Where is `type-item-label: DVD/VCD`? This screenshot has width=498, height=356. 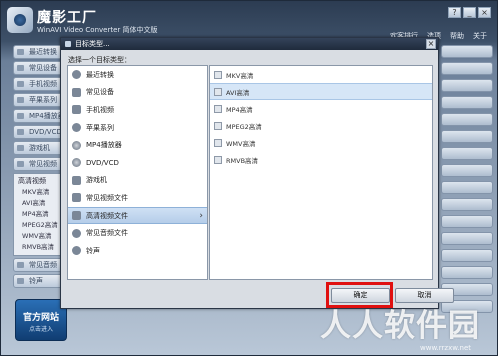 type-item-label: DVD/VCD is located at coordinates (102, 162).